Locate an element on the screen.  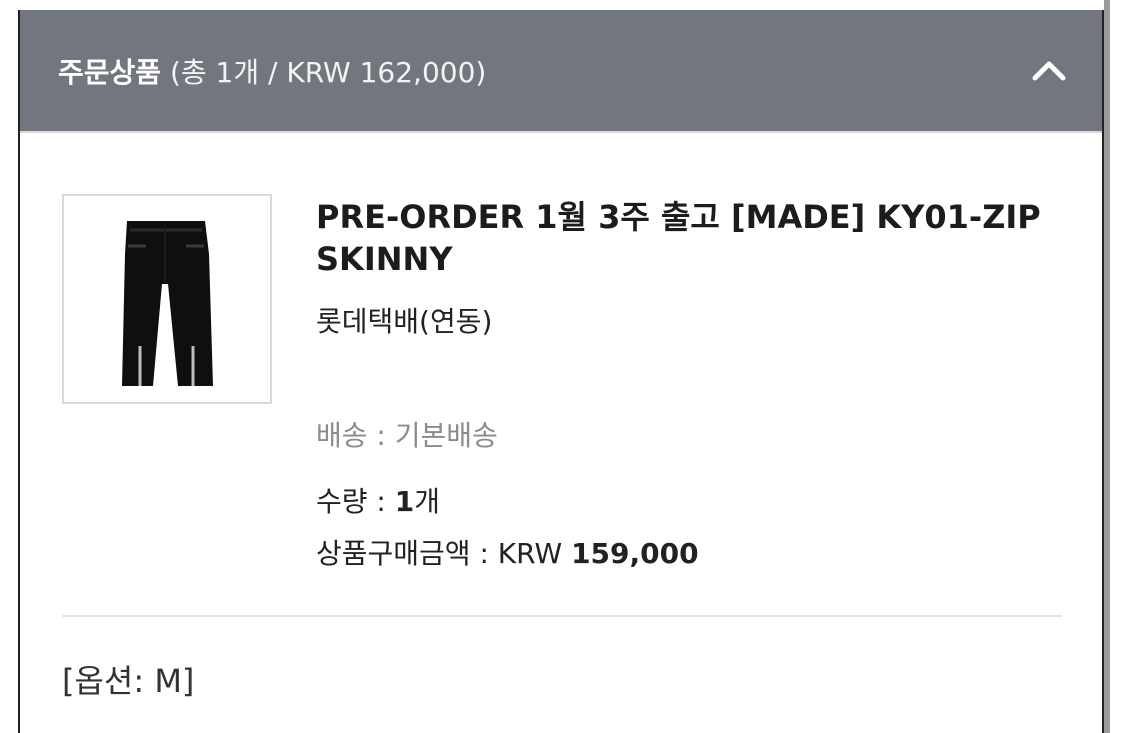
quantity-unit: 개 is located at coordinates (427, 501).